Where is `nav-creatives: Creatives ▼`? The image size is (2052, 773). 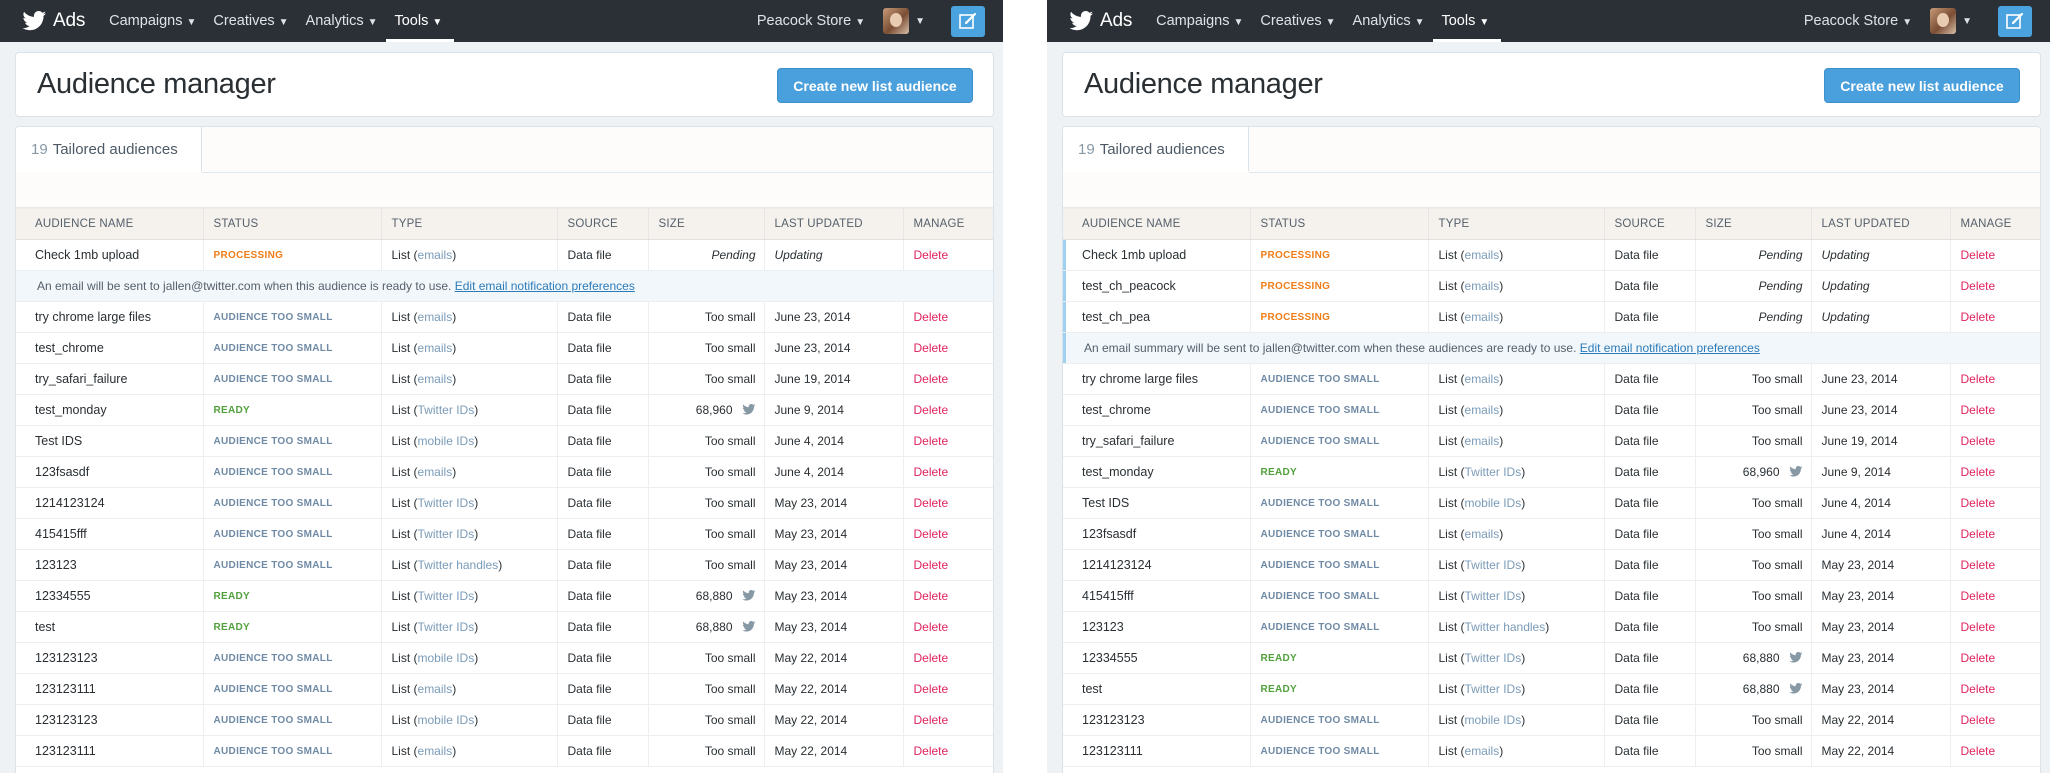
nav-creatives: Creatives ▼ is located at coordinates (1303, 21).